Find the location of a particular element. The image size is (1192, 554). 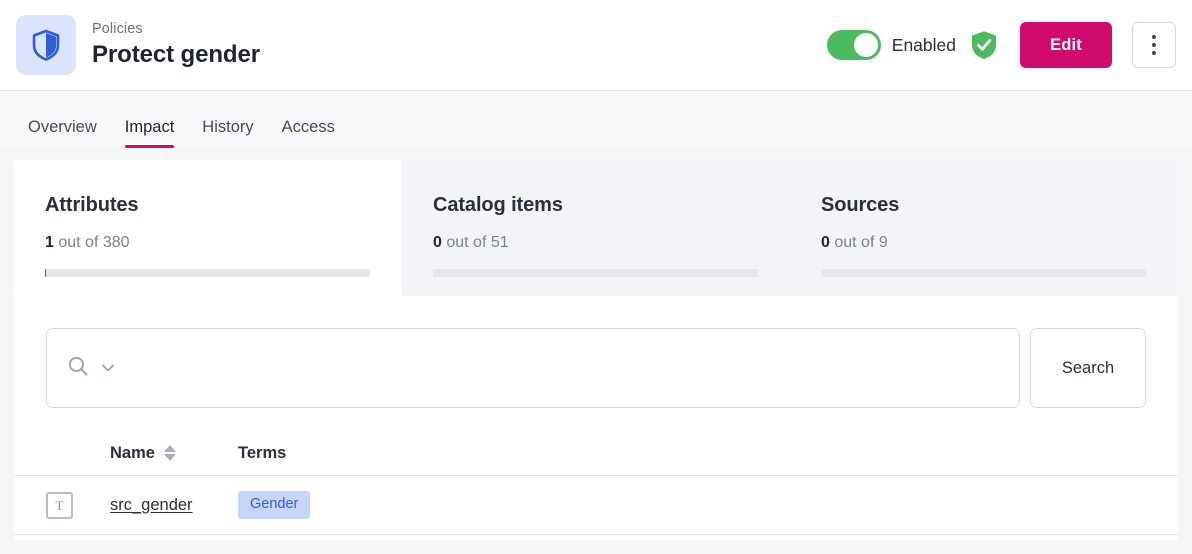

column-header-name: Name is located at coordinates (174, 453).